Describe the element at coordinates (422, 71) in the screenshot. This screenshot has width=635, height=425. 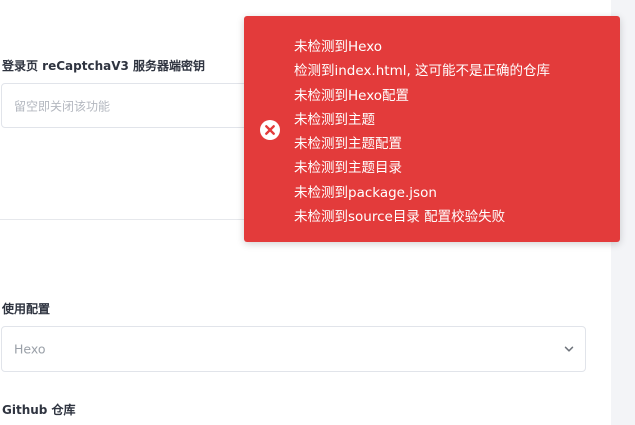
I see `toast-message-line: 检测到index.html, 这可能不是正确的仓库` at that location.